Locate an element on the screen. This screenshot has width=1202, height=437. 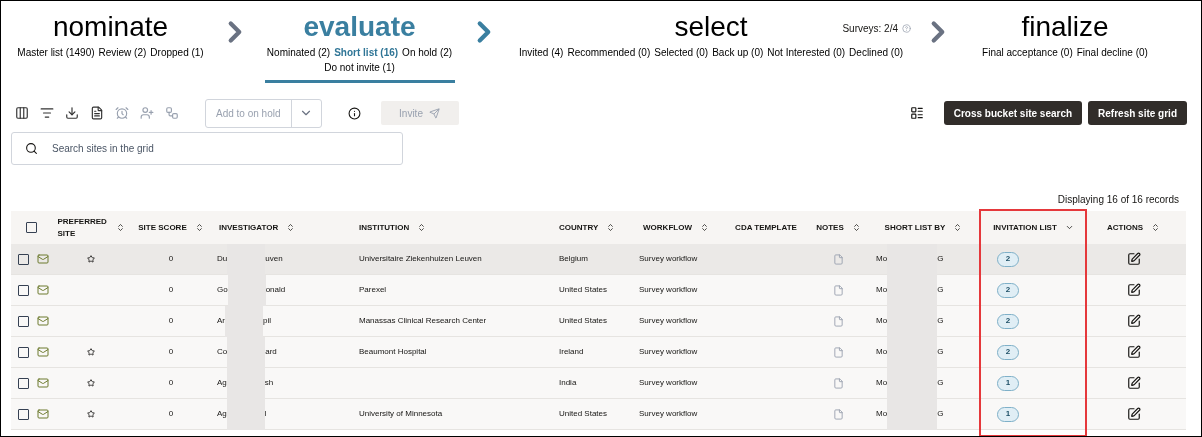
table-cell: pil is located at coordinates (267, 321).